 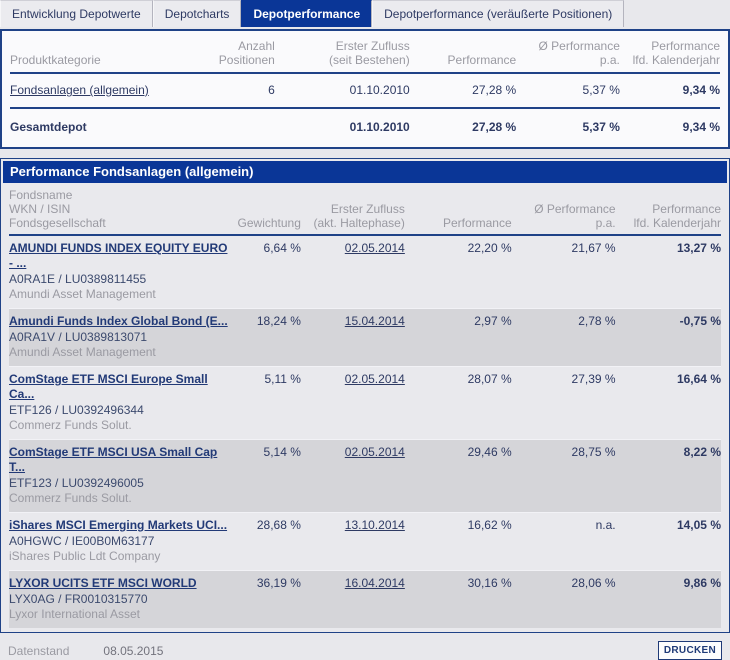 I want to click on inflow-date-link: 13.10.2014, so click(x=375, y=525).